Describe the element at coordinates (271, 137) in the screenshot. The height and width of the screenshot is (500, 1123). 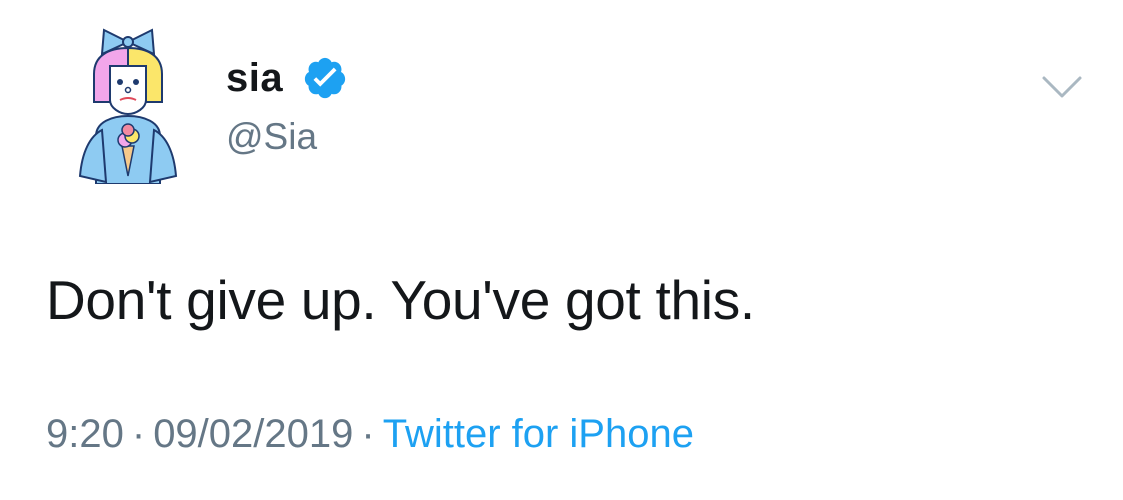
I see `author-handle: @Sia` at that location.